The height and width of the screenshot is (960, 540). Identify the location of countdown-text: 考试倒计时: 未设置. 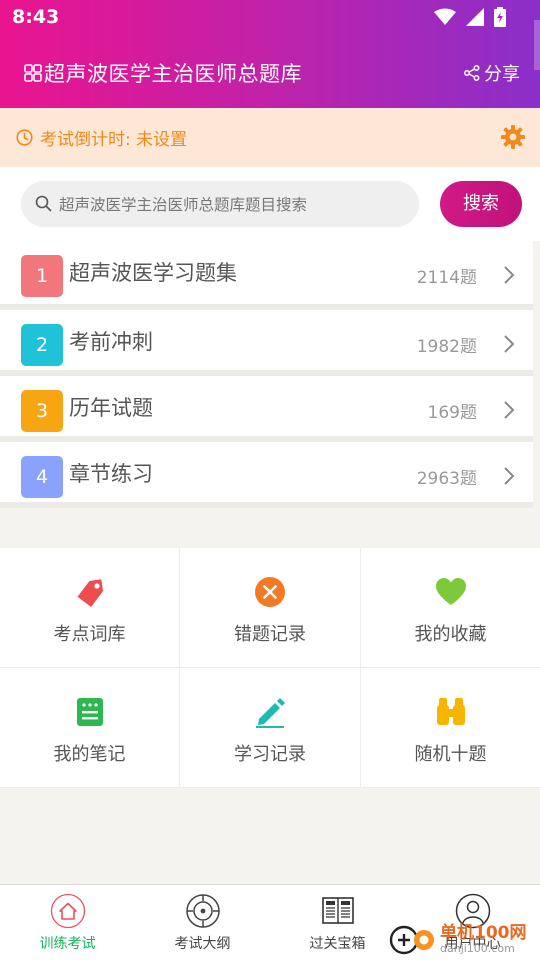
(114, 140).